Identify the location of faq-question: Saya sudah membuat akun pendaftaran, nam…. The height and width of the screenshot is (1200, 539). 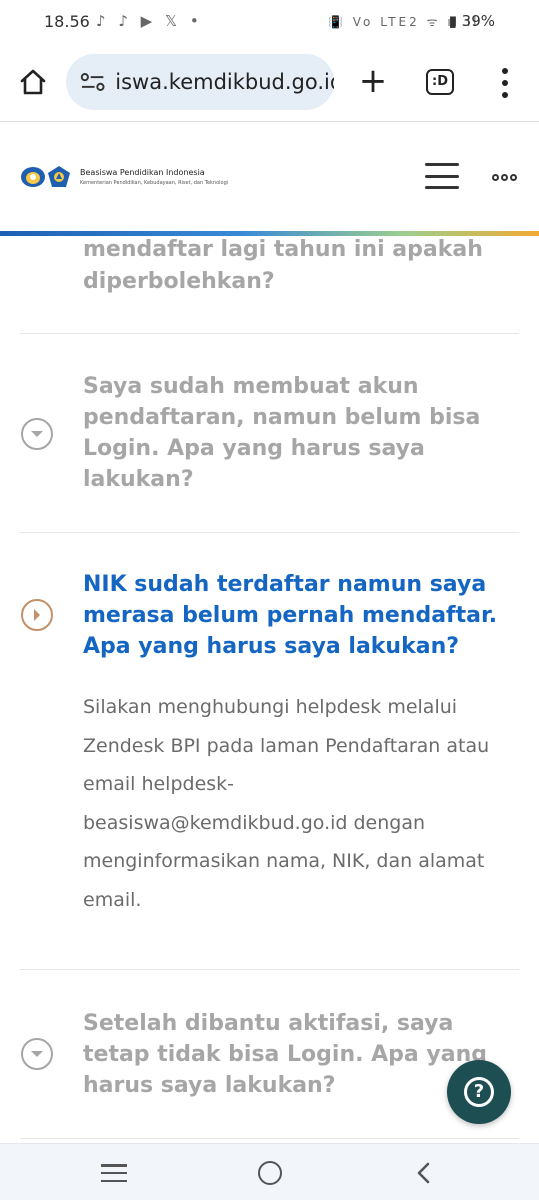
(293, 433).